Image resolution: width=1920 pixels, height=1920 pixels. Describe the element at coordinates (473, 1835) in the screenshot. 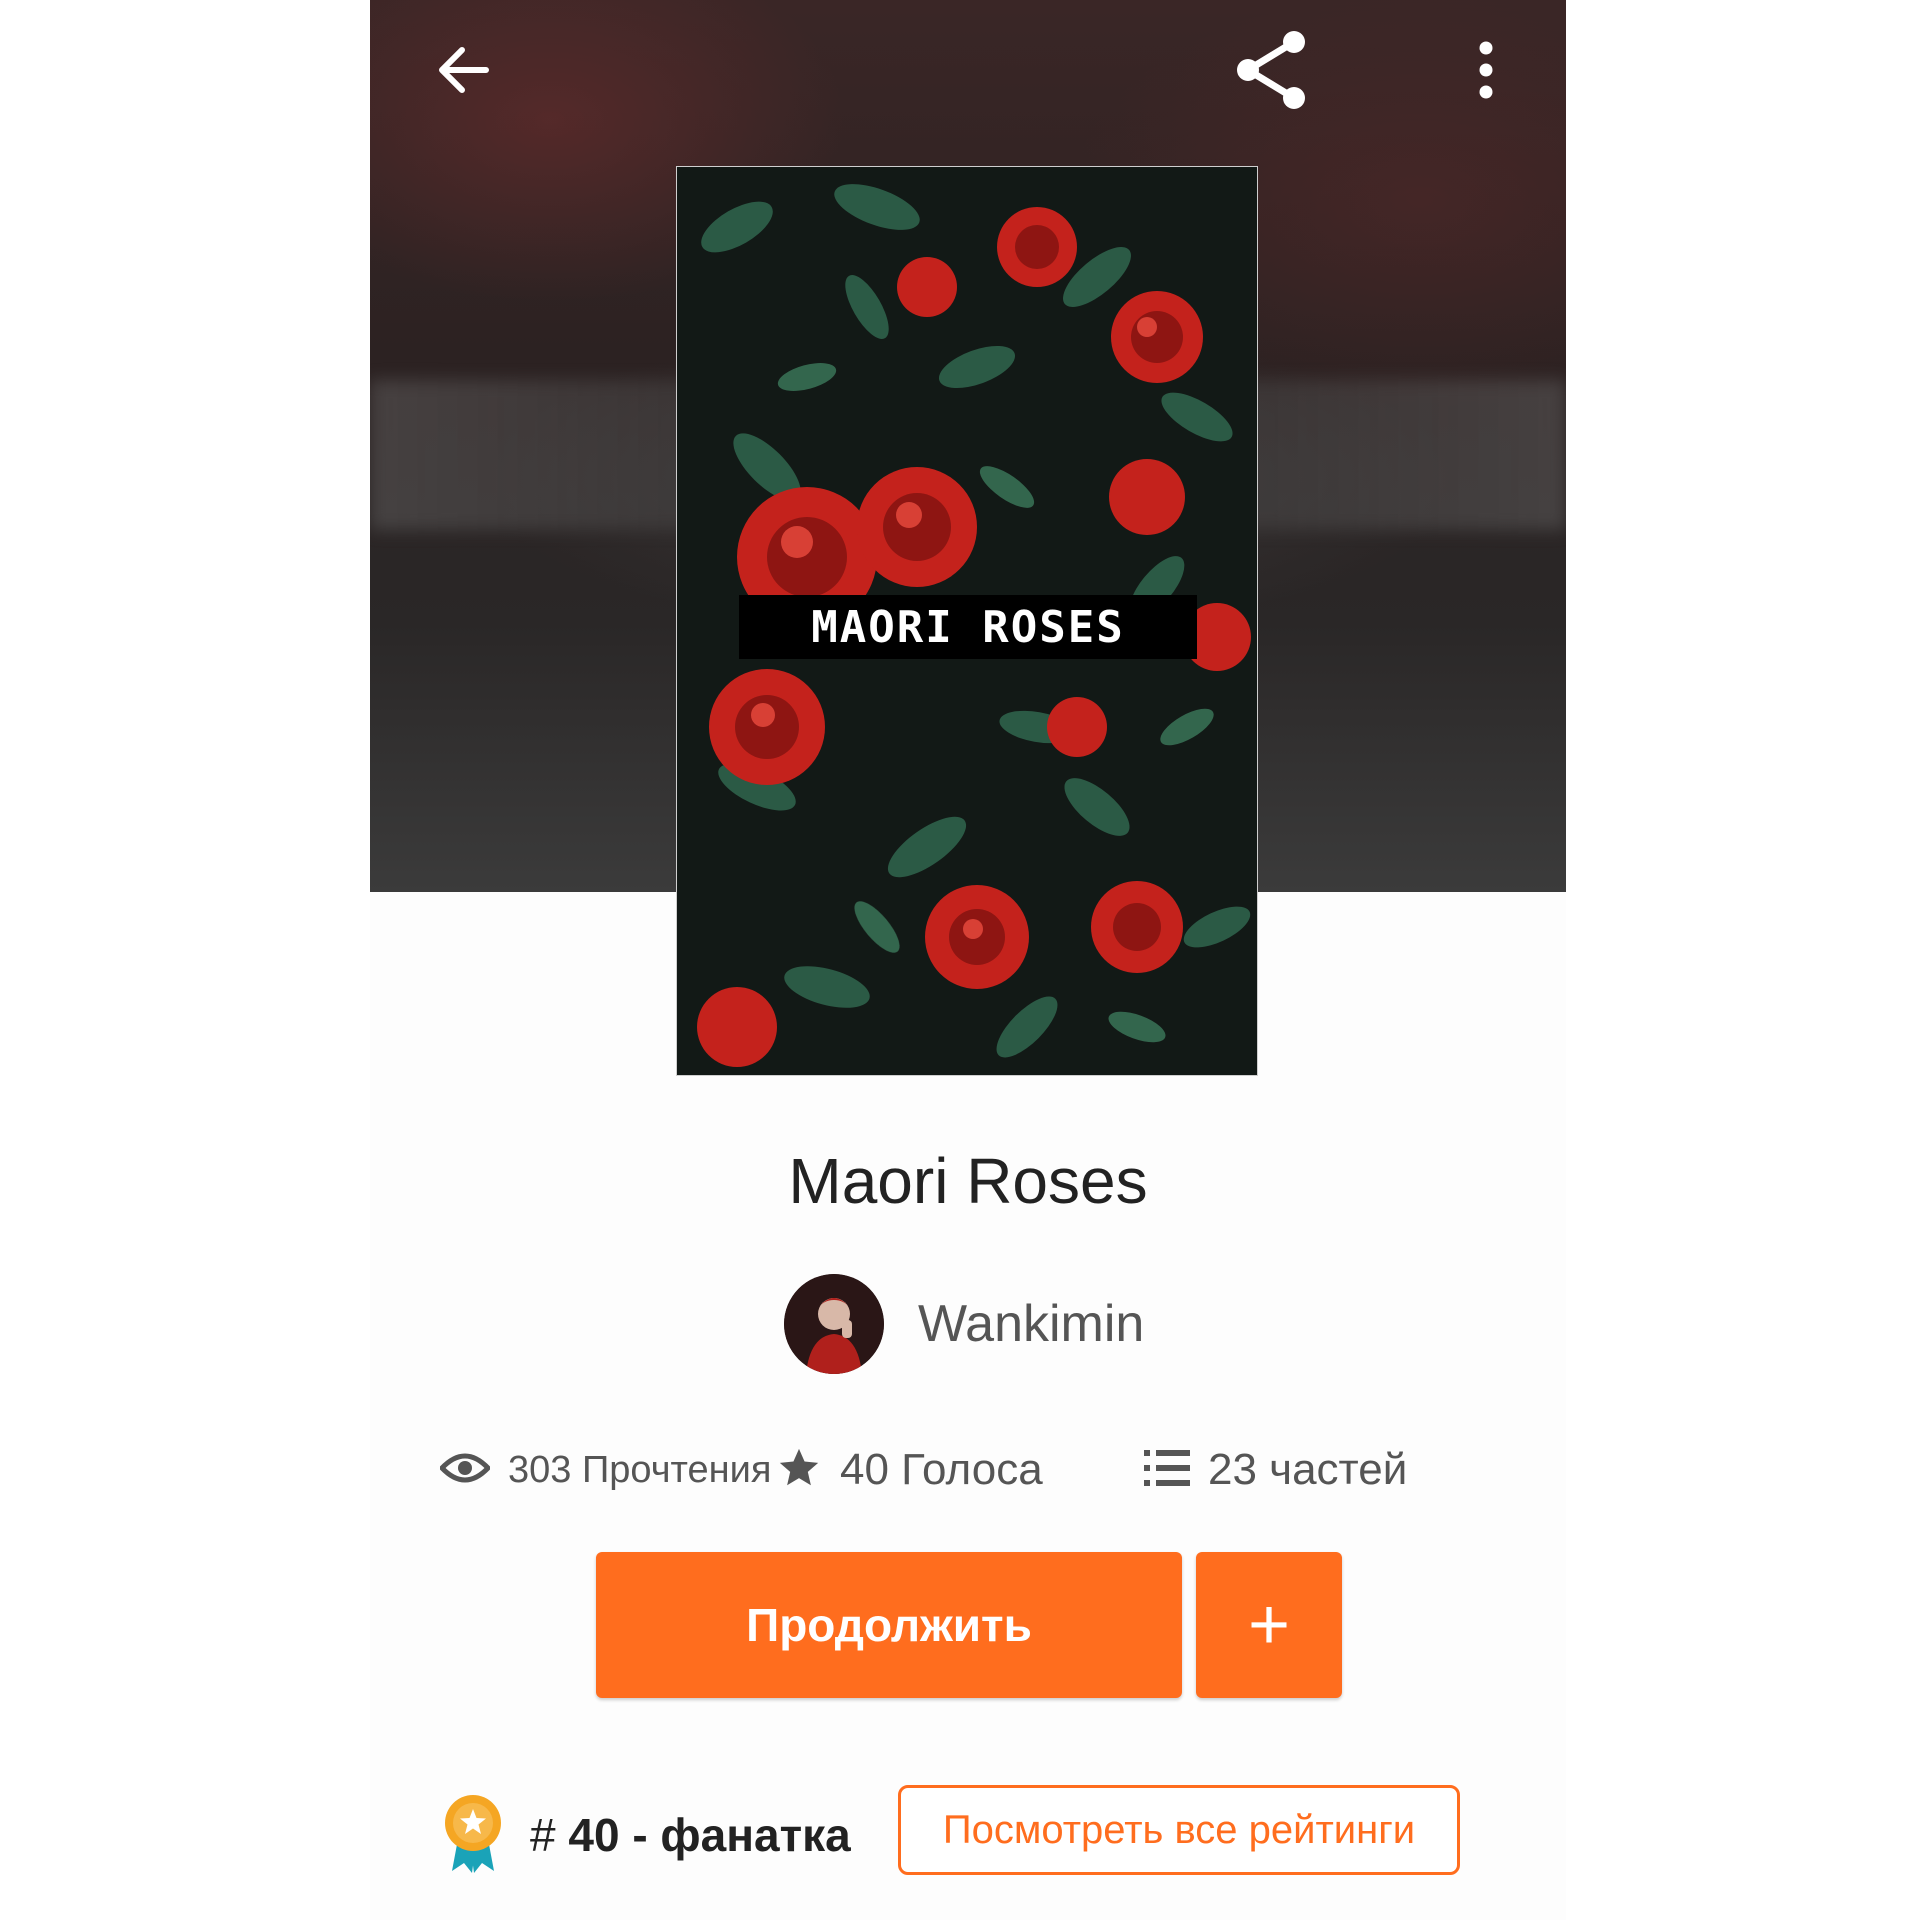

I see `award-ribbon-icon` at that location.